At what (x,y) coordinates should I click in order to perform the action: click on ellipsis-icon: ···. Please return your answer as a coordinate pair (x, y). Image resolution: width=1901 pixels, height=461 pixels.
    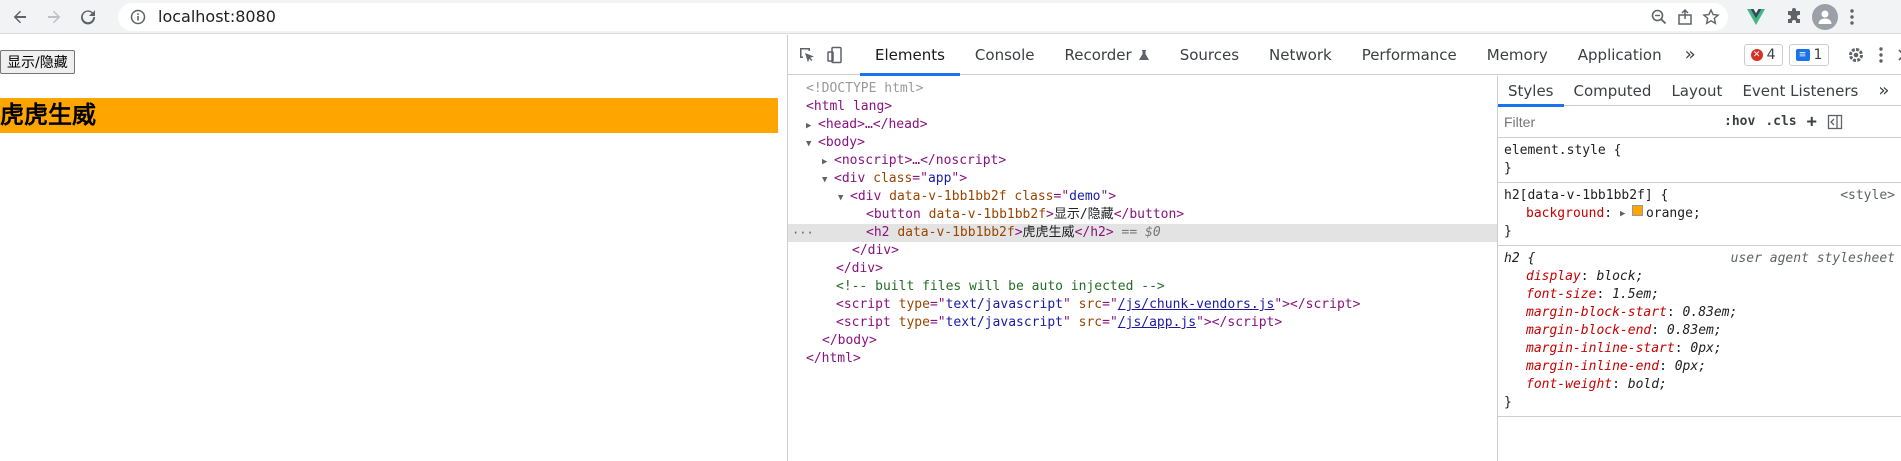
    Looking at the image, I should click on (803, 233).